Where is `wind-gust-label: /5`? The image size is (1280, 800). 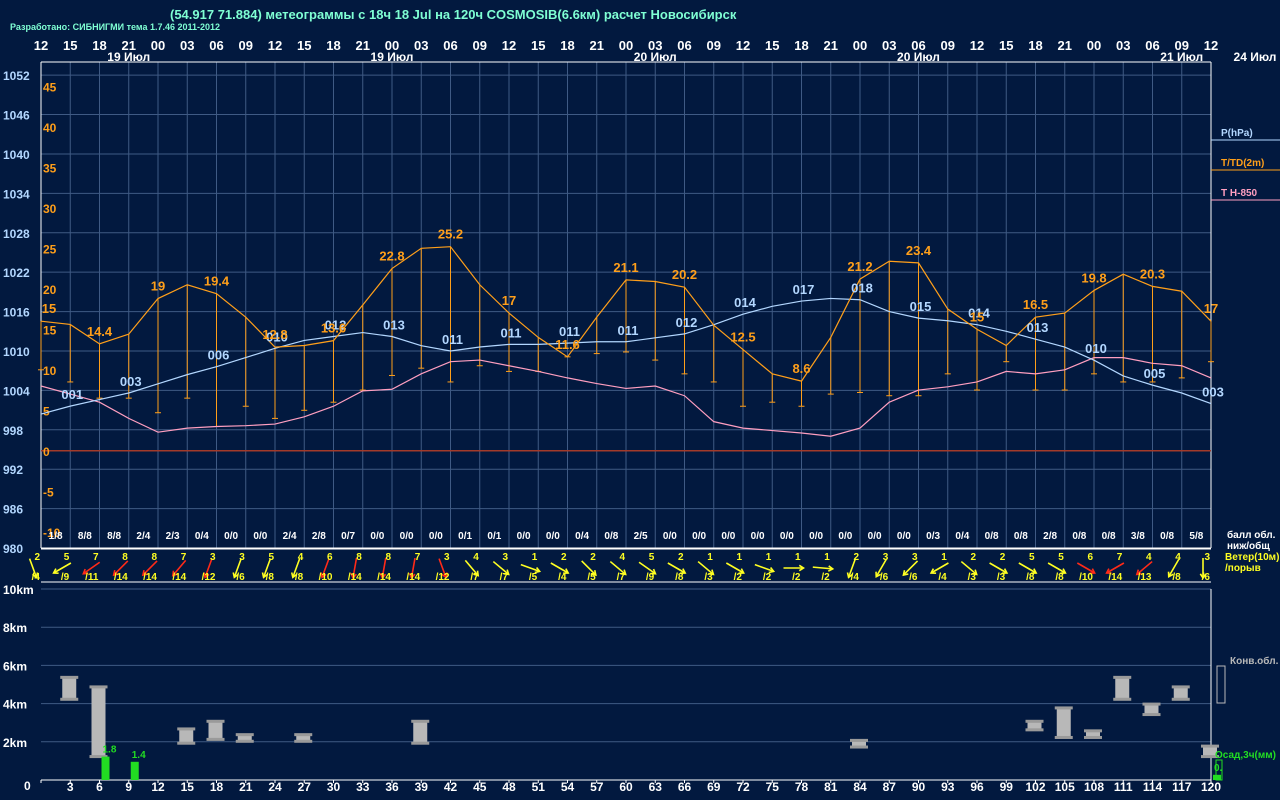 wind-gust-label: /5 is located at coordinates (533, 577).